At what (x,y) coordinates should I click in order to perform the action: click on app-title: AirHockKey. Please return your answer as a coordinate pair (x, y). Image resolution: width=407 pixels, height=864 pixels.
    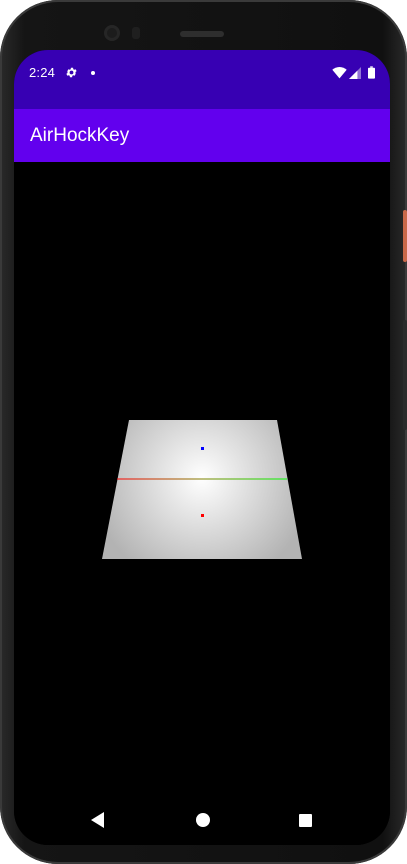
    Looking at the image, I should click on (80, 135).